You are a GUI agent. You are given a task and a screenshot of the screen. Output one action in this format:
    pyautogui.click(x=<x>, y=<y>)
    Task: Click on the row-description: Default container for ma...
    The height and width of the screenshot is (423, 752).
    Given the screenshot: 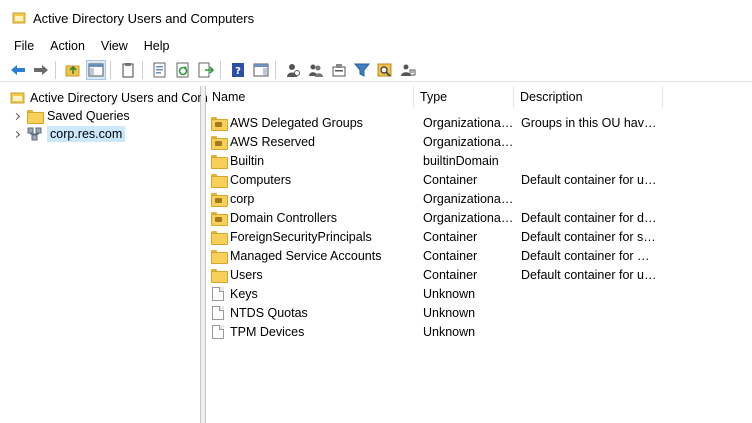 What is the action you would take?
    pyautogui.click(x=590, y=255)
    